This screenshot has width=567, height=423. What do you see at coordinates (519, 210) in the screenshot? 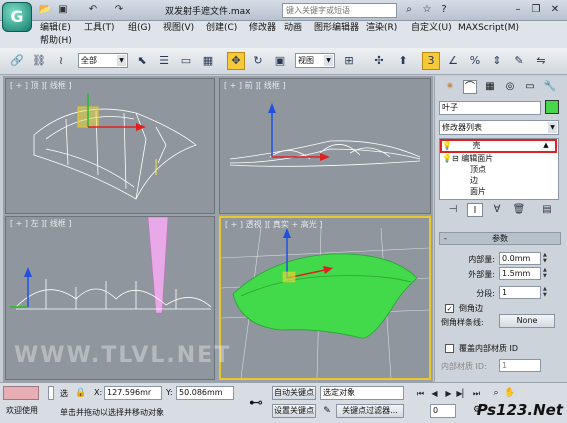
I see `remove-modifier-icon: 🗑` at bounding box center [519, 210].